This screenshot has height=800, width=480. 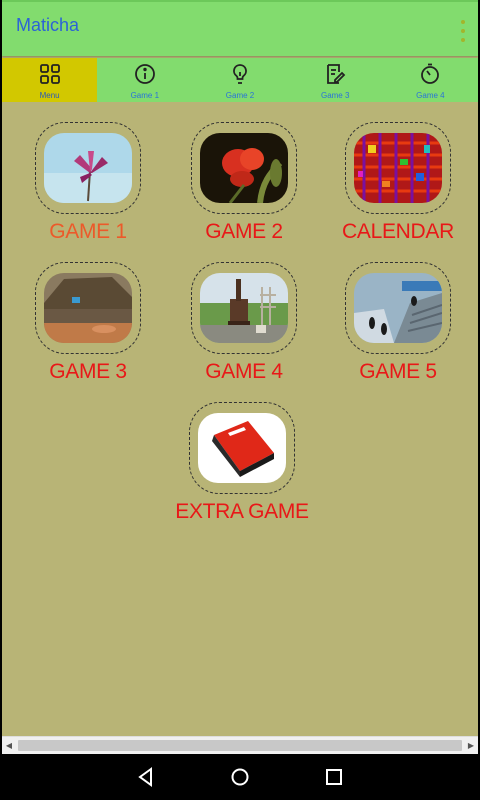 I want to click on tab-label: Game 4, so click(x=430, y=95).